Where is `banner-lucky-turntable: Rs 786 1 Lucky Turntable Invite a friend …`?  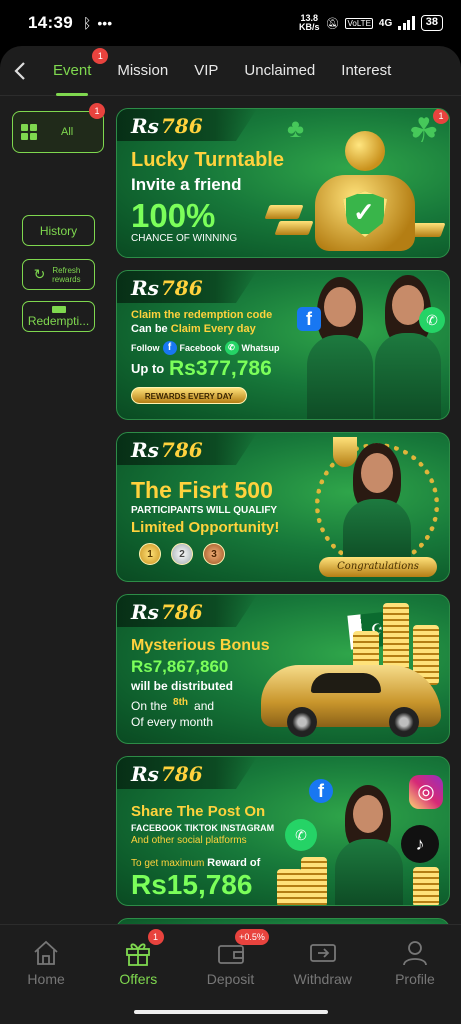
banner-lucky-turntable: Rs 786 1 Lucky Turntable Invite a friend … is located at coordinates (283, 183).